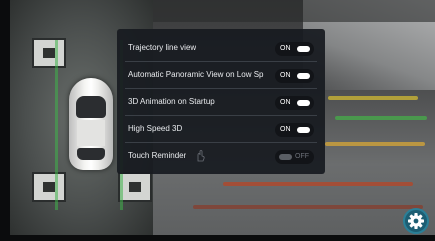 This screenshot has height=241, width=435. I want to click on guide-line-green, so click(381, 118).